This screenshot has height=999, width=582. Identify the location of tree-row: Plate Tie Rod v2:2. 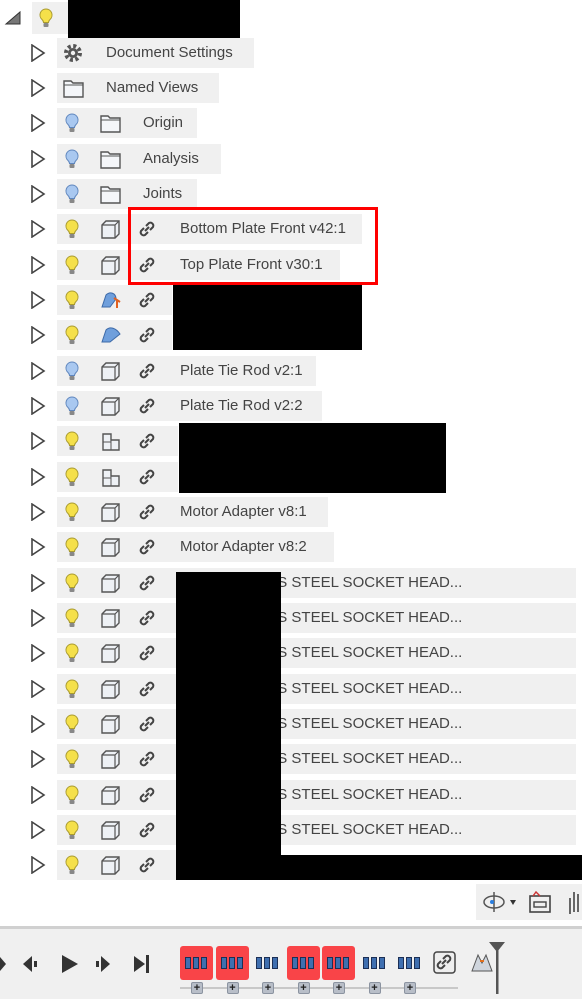
(291, 406).